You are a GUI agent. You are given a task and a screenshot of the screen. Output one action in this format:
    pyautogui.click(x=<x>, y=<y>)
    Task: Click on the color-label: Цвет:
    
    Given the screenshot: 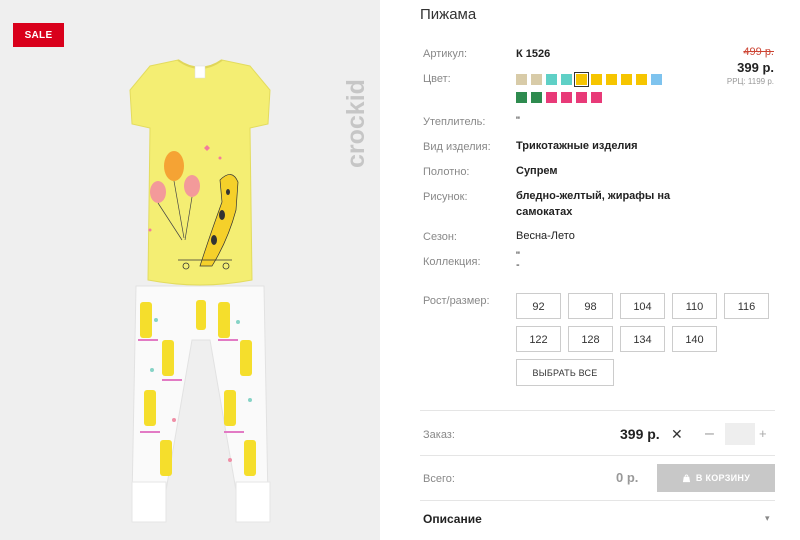 What is the action you would take?
    pyautogui.click(x=437, y=79)
    